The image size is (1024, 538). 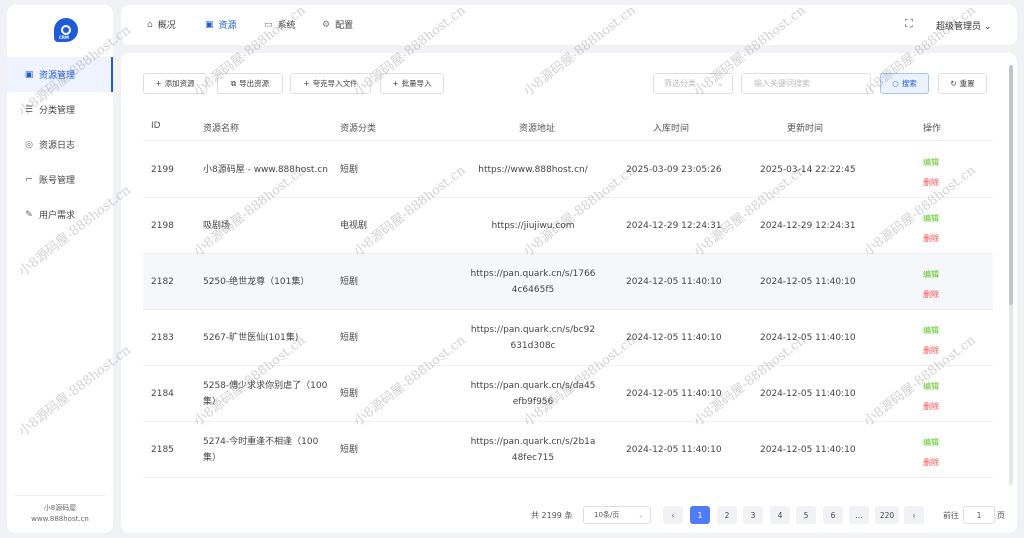 What do you see at coordinates (780, 515) in the screenshot?
I see `page-button: 4` at bounding box center [780, 515].